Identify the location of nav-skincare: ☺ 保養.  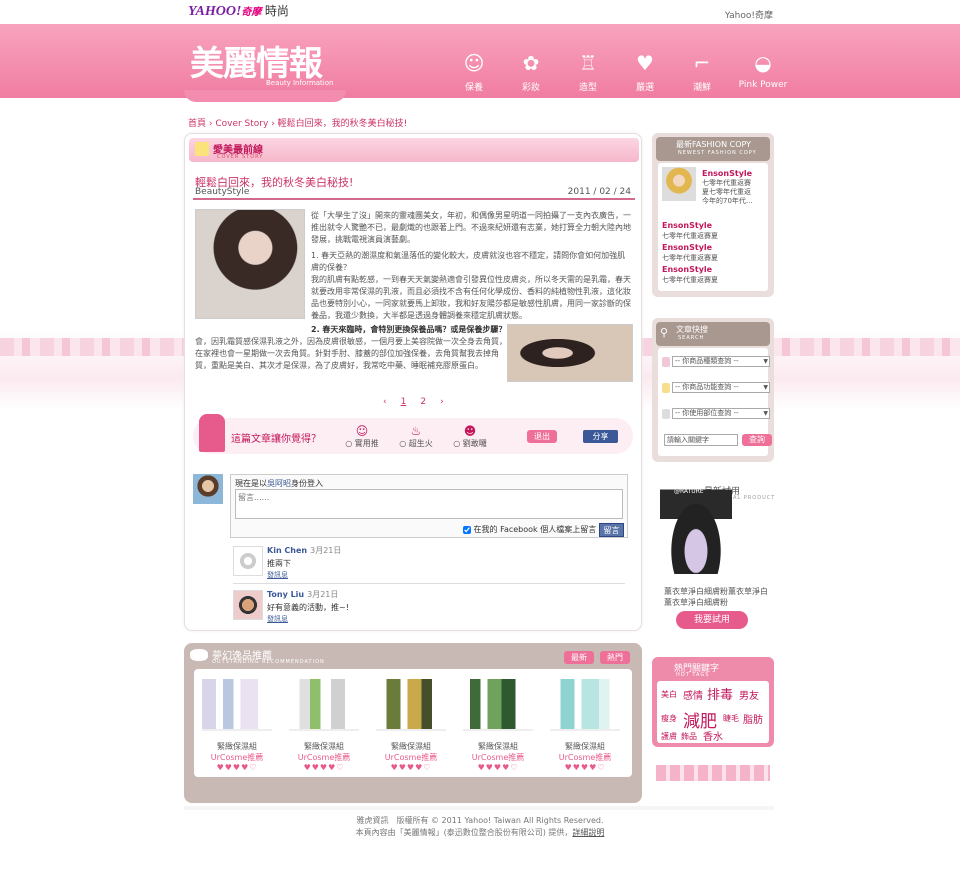
(474, 71).